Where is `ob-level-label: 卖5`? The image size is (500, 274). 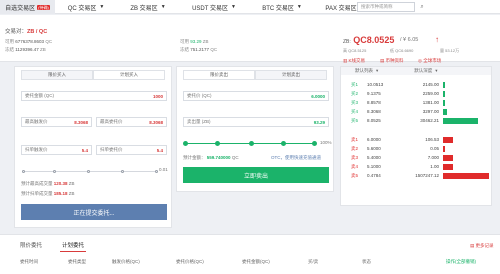
ob-level-label: 卖5 is located at coordinates (355, 175).